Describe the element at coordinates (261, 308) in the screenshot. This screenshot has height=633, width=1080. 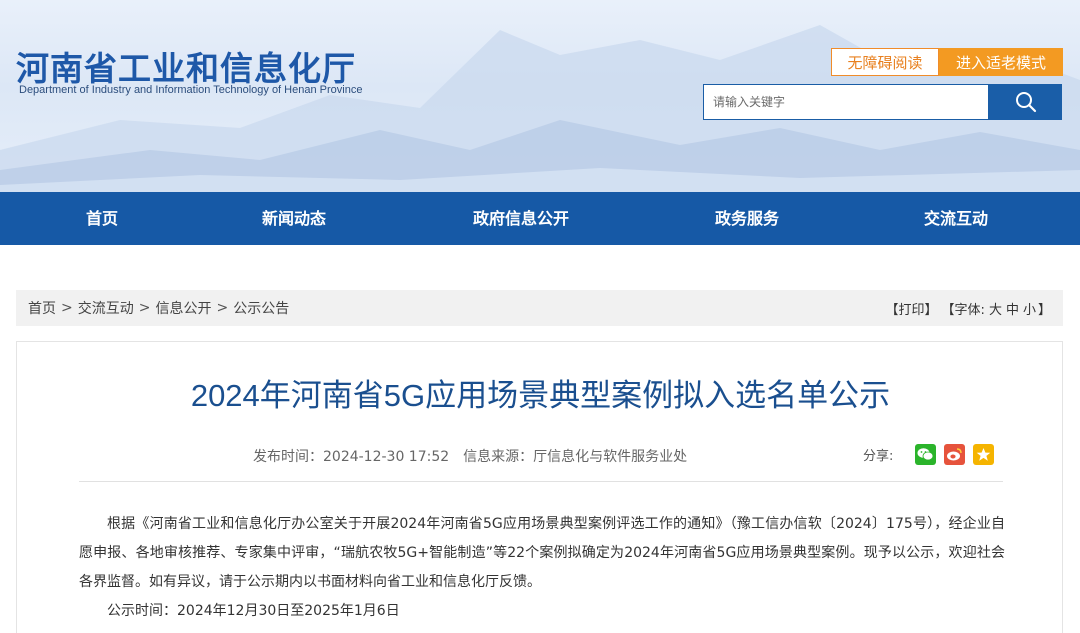
I see `breadcrumb-announcements: 公示公告` at that location.